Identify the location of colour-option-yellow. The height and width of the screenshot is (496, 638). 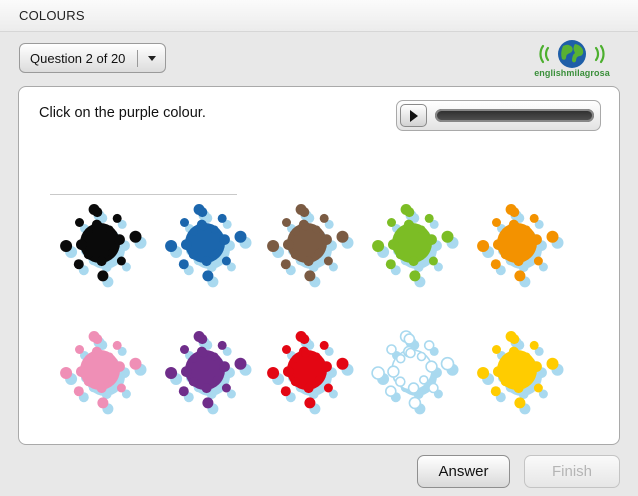
(517, 370).